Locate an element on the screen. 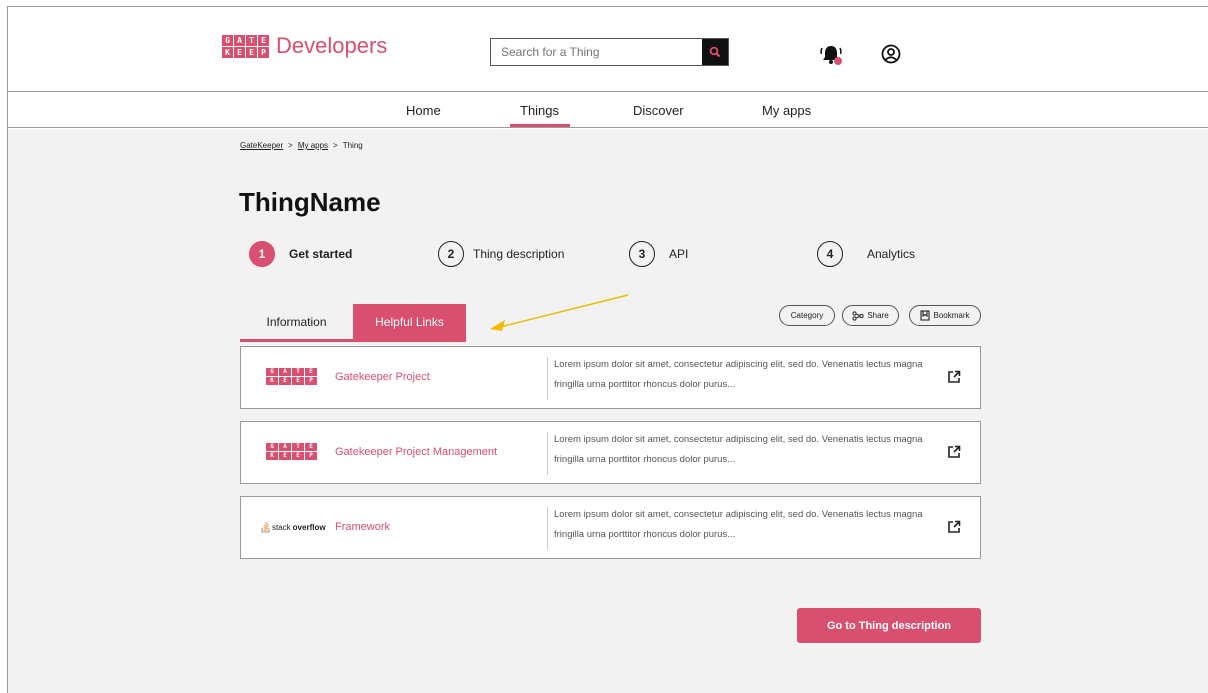 The height and width of the screenshot is (693, 1208). bookmark-label: Bookmark is located at coordinates (951, 315).